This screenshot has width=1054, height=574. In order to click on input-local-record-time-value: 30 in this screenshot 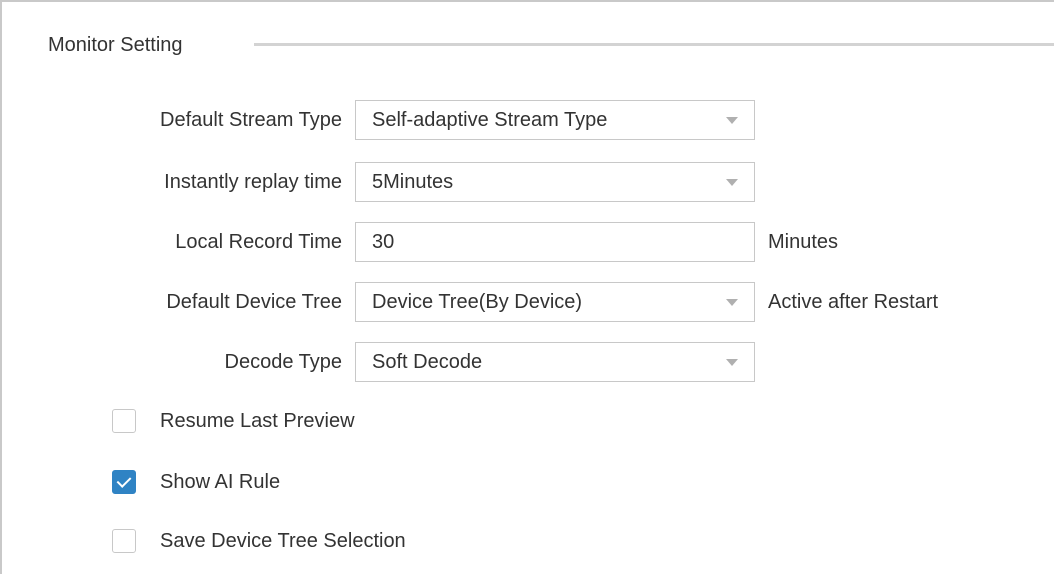, I will do `click(383, 242)`.